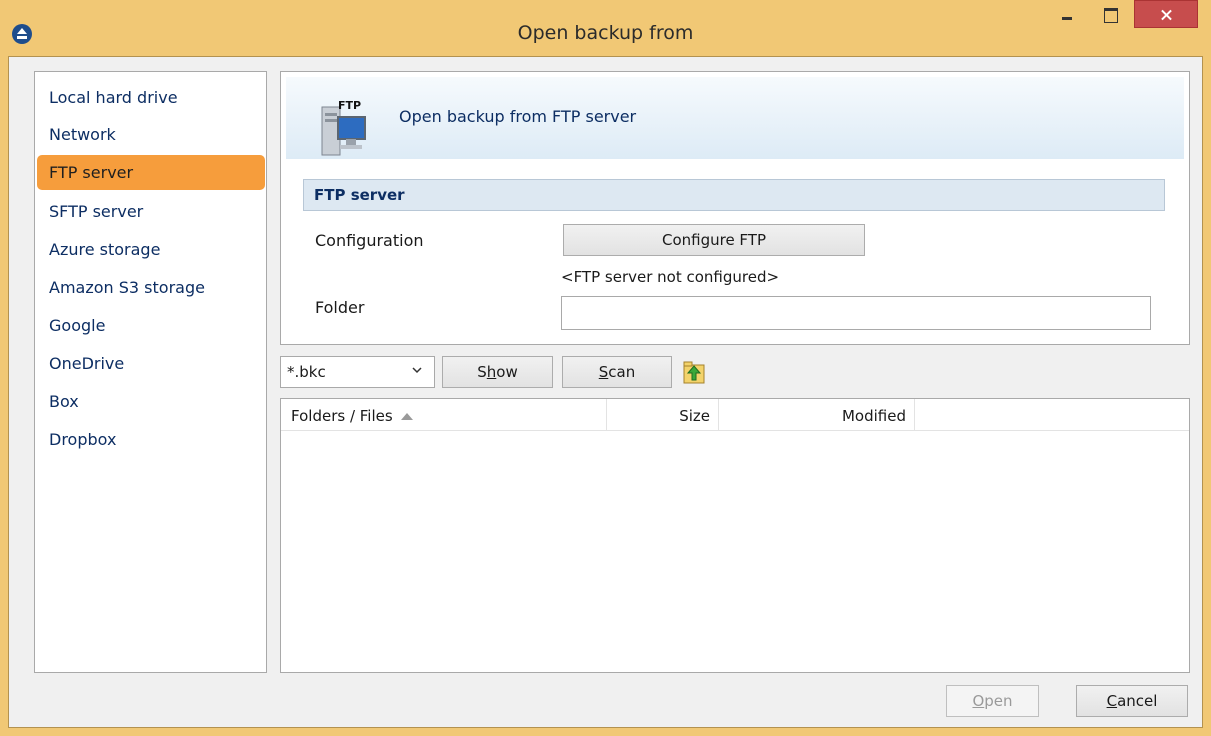 The width and height of the screenshot is (1211, 736). I want to click on sidebar-item-onedrive: OneDrive, so click(151, 363).